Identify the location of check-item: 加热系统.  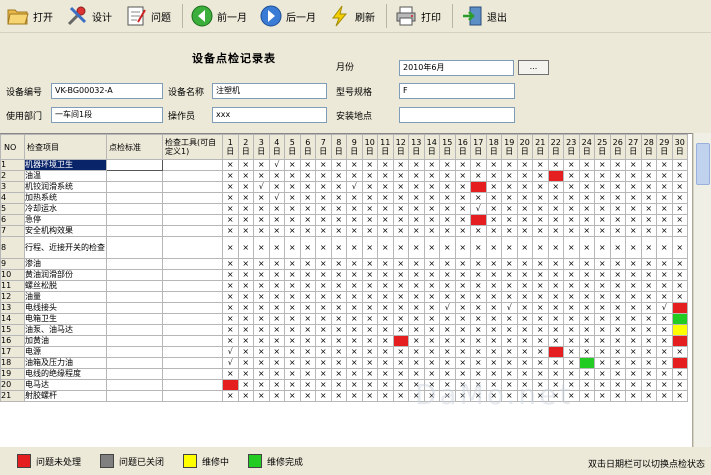
(65, 198).